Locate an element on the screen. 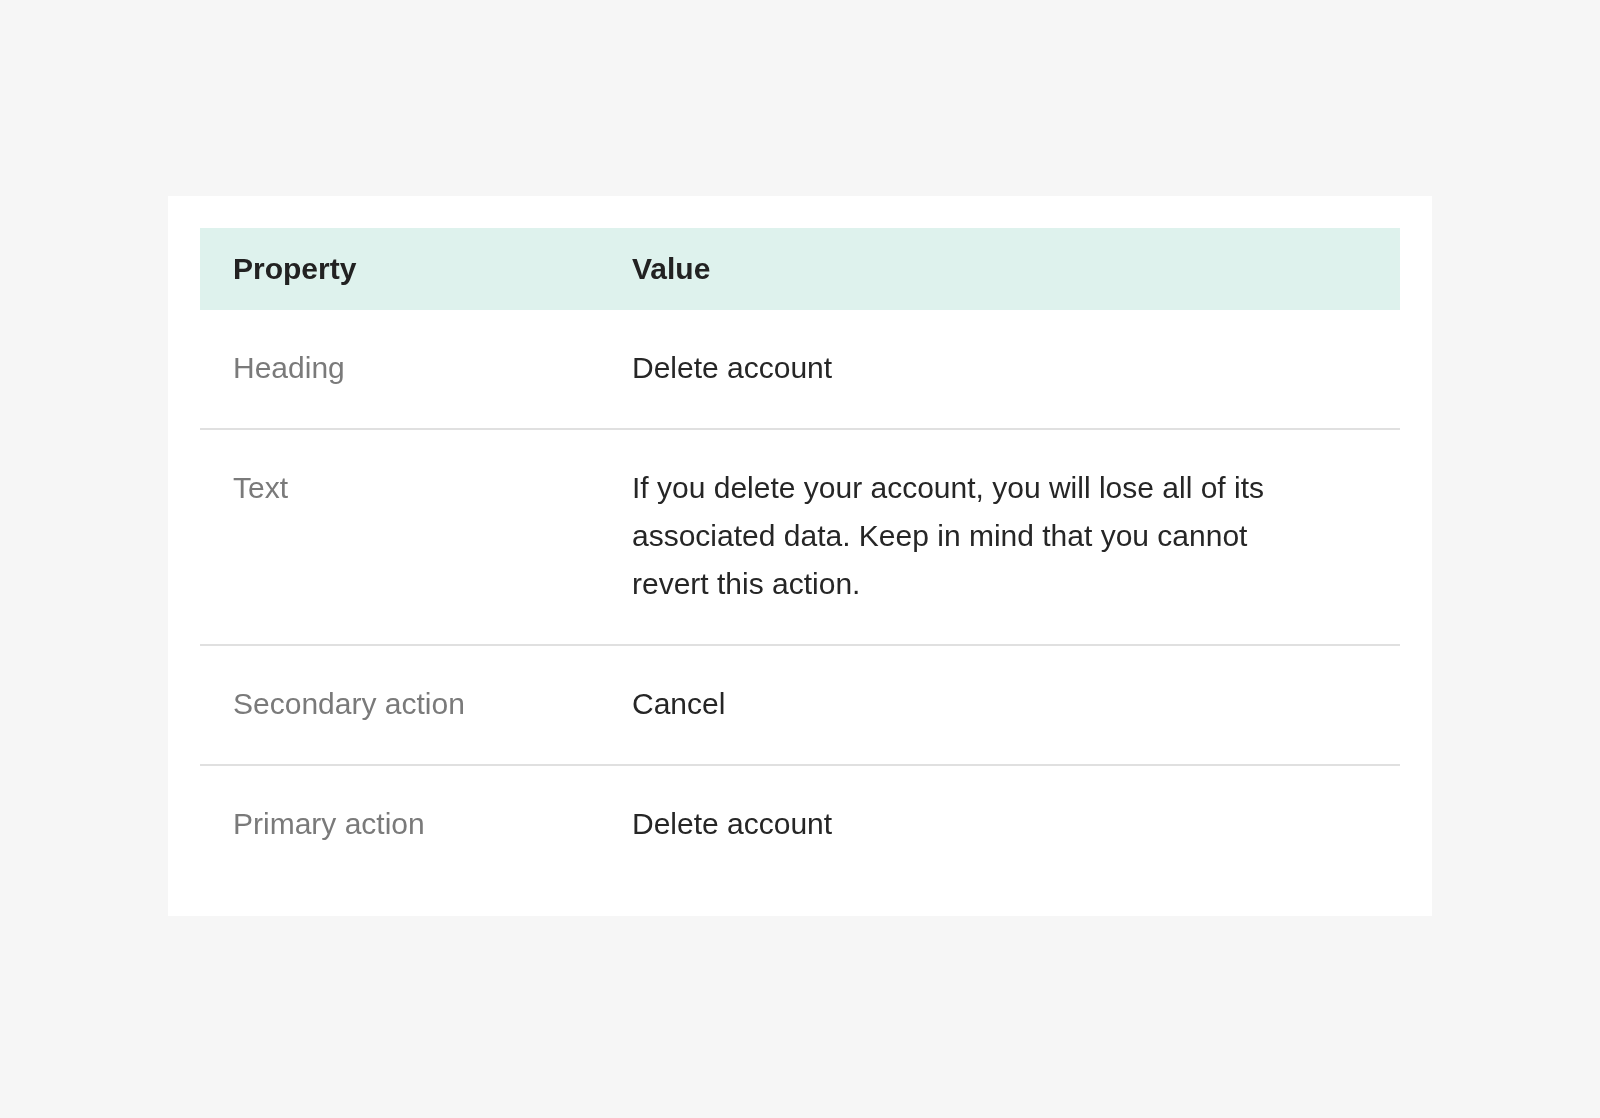 This screenshot has width=1600, height=1118. property-cell-text: Primary action is located at coordinates (328, 824).